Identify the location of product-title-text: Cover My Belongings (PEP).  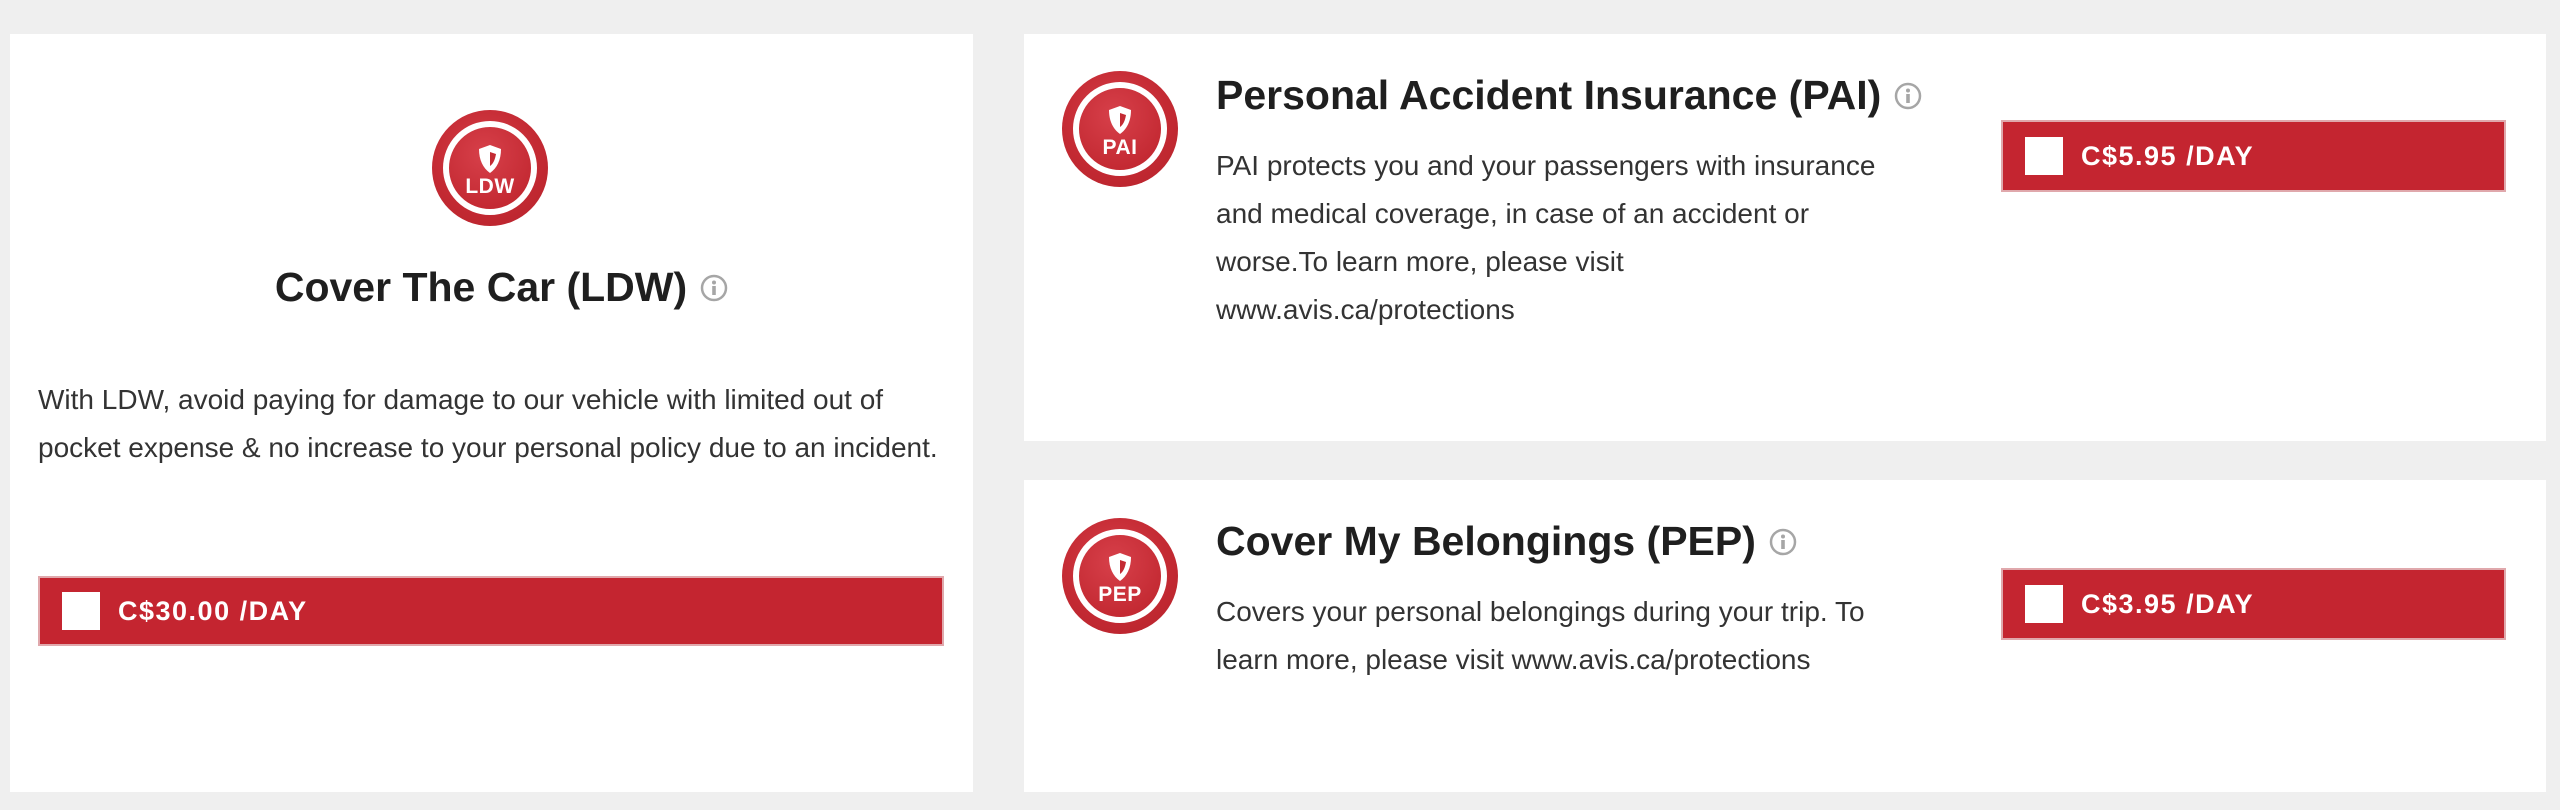
(1486, 541).